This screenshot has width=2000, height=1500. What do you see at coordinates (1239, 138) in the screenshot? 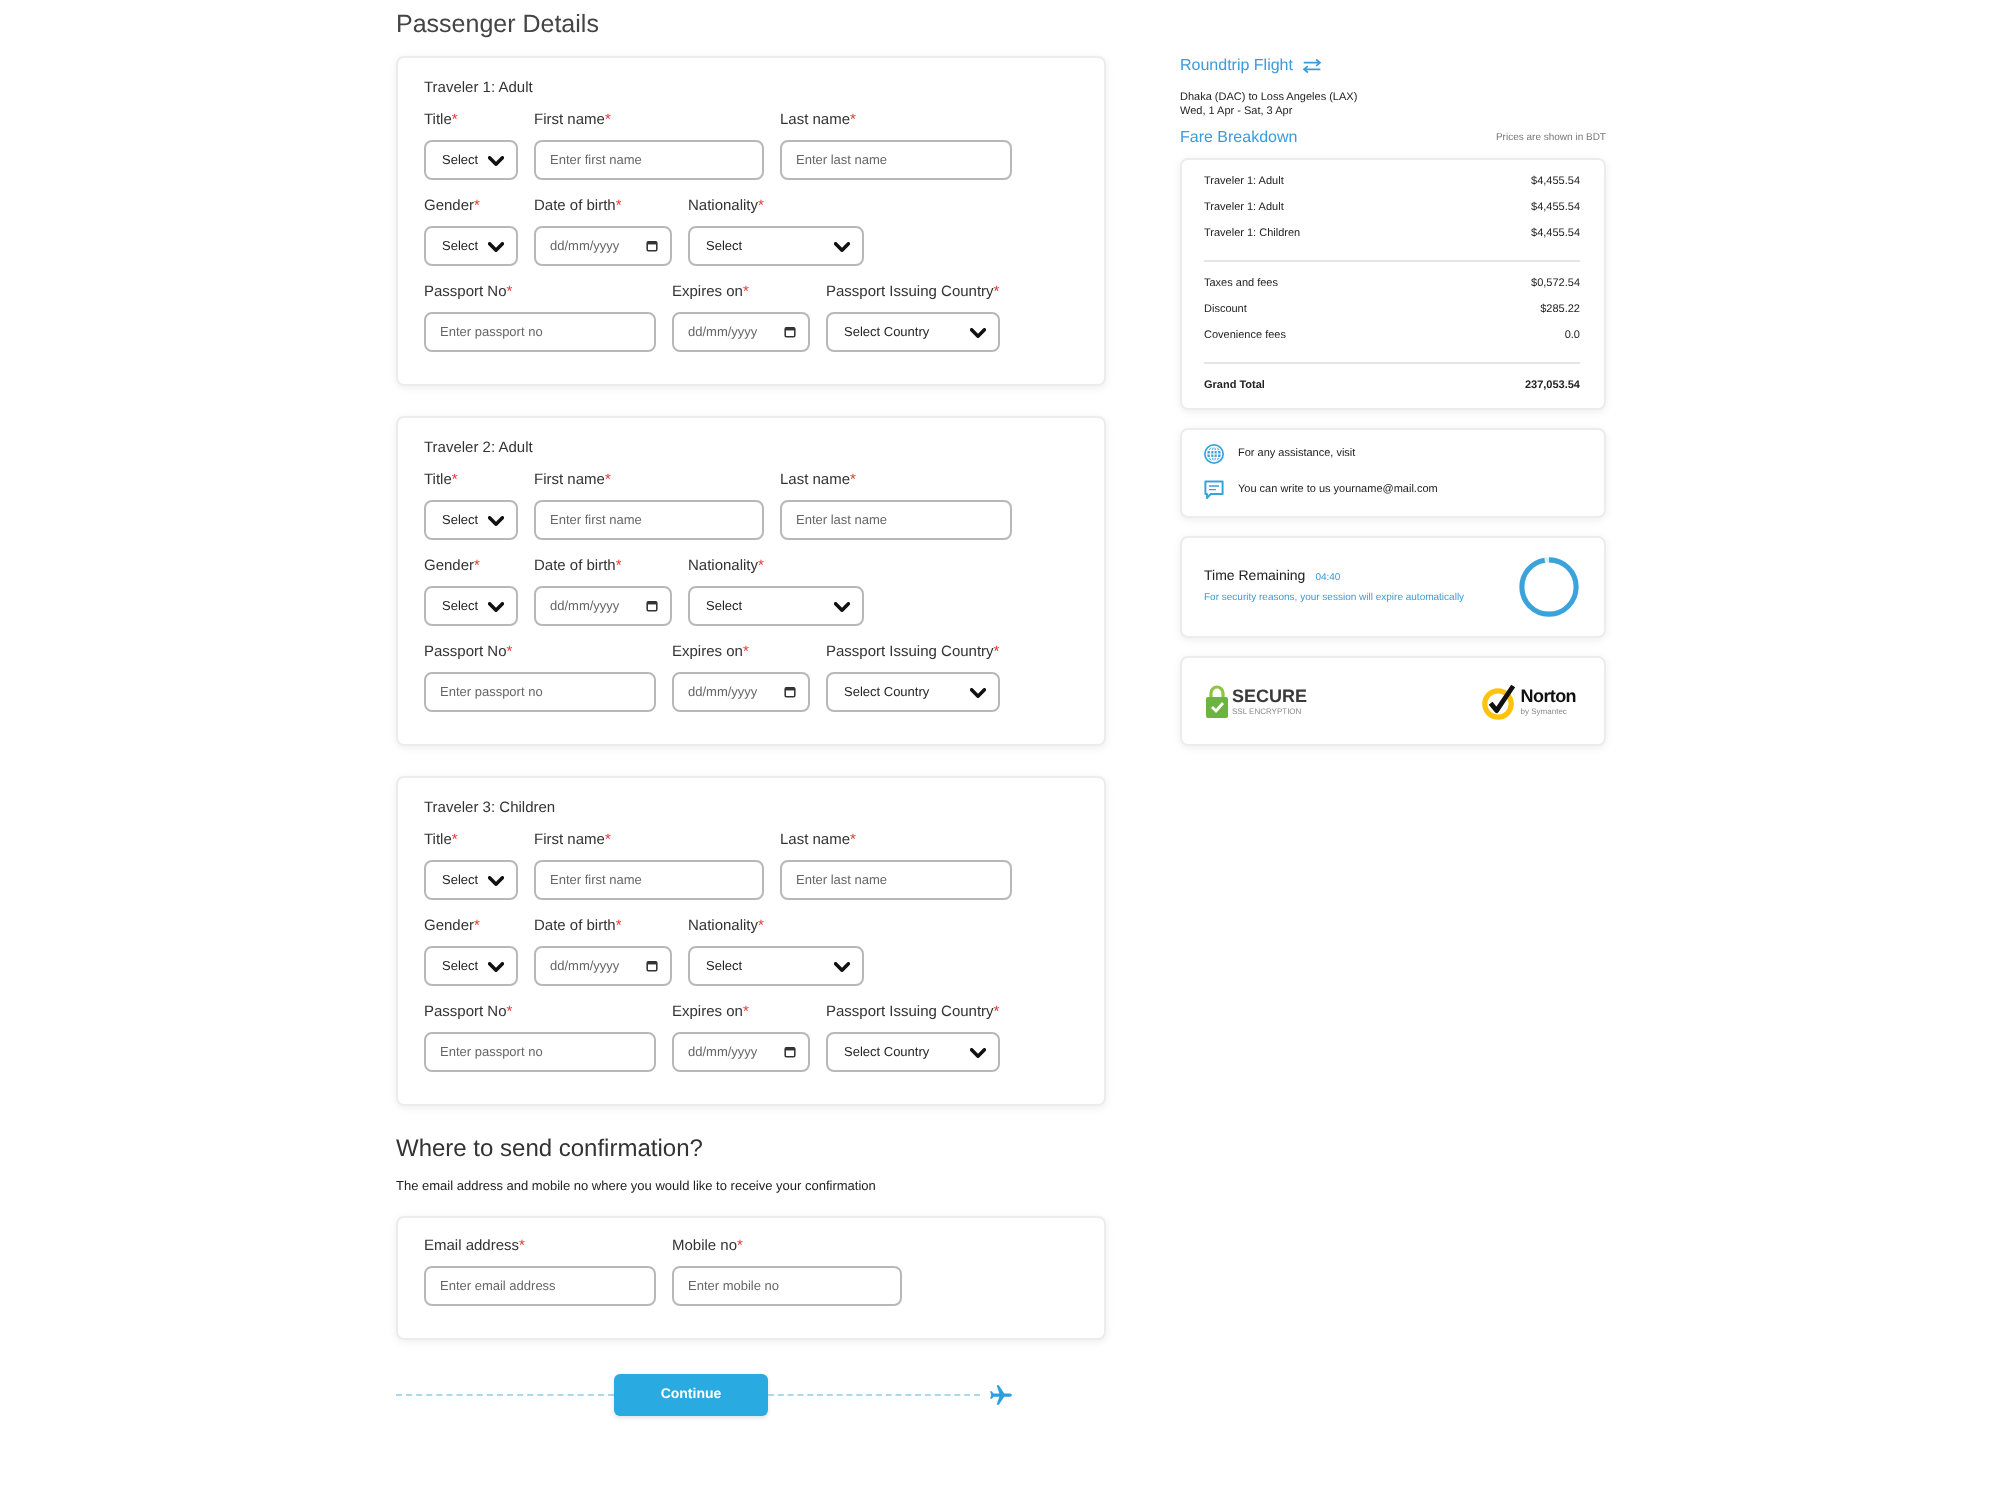
I see `fare-title: Fare Breakdown` at bounding box center [1239, 138].